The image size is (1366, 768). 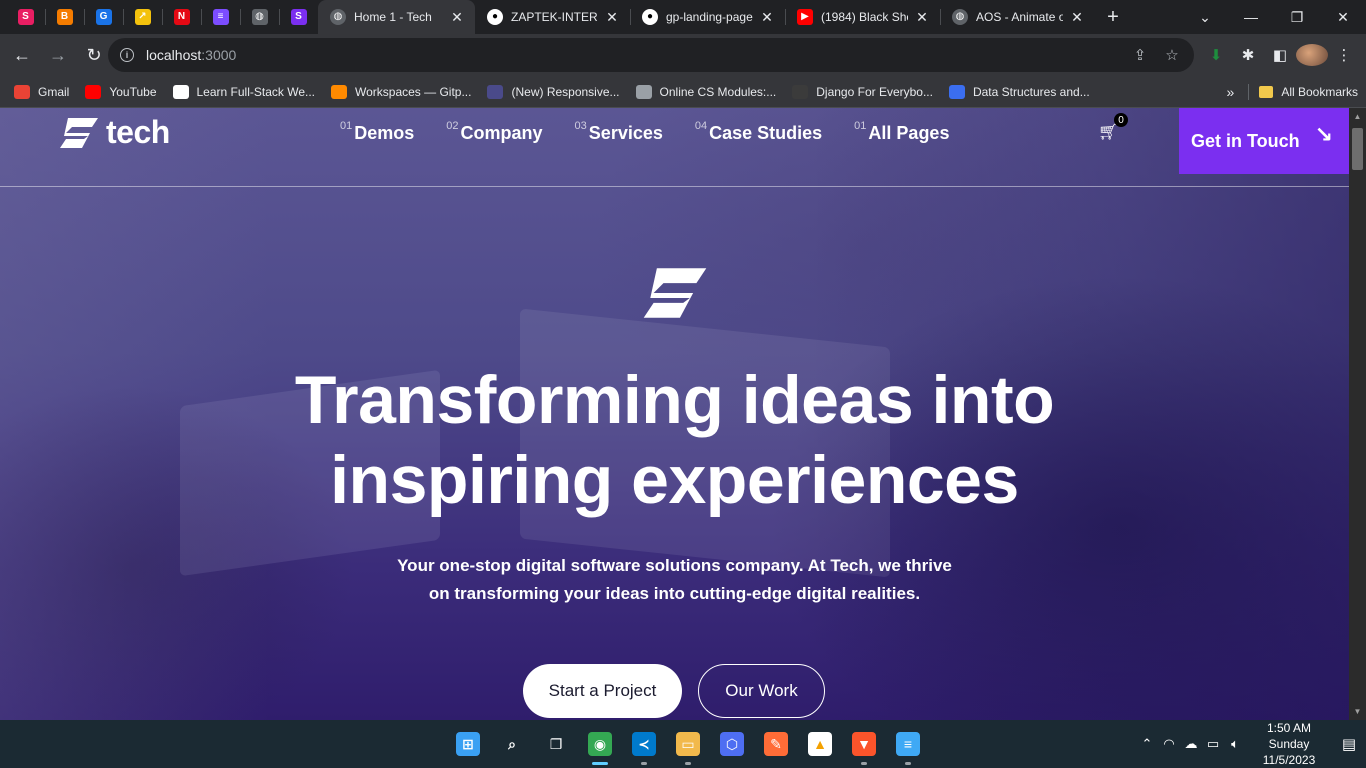 What do you see at coordinates (181, 17) in the screenshot?
I see `pinned-tab: N` at bounding box center [181, 17].